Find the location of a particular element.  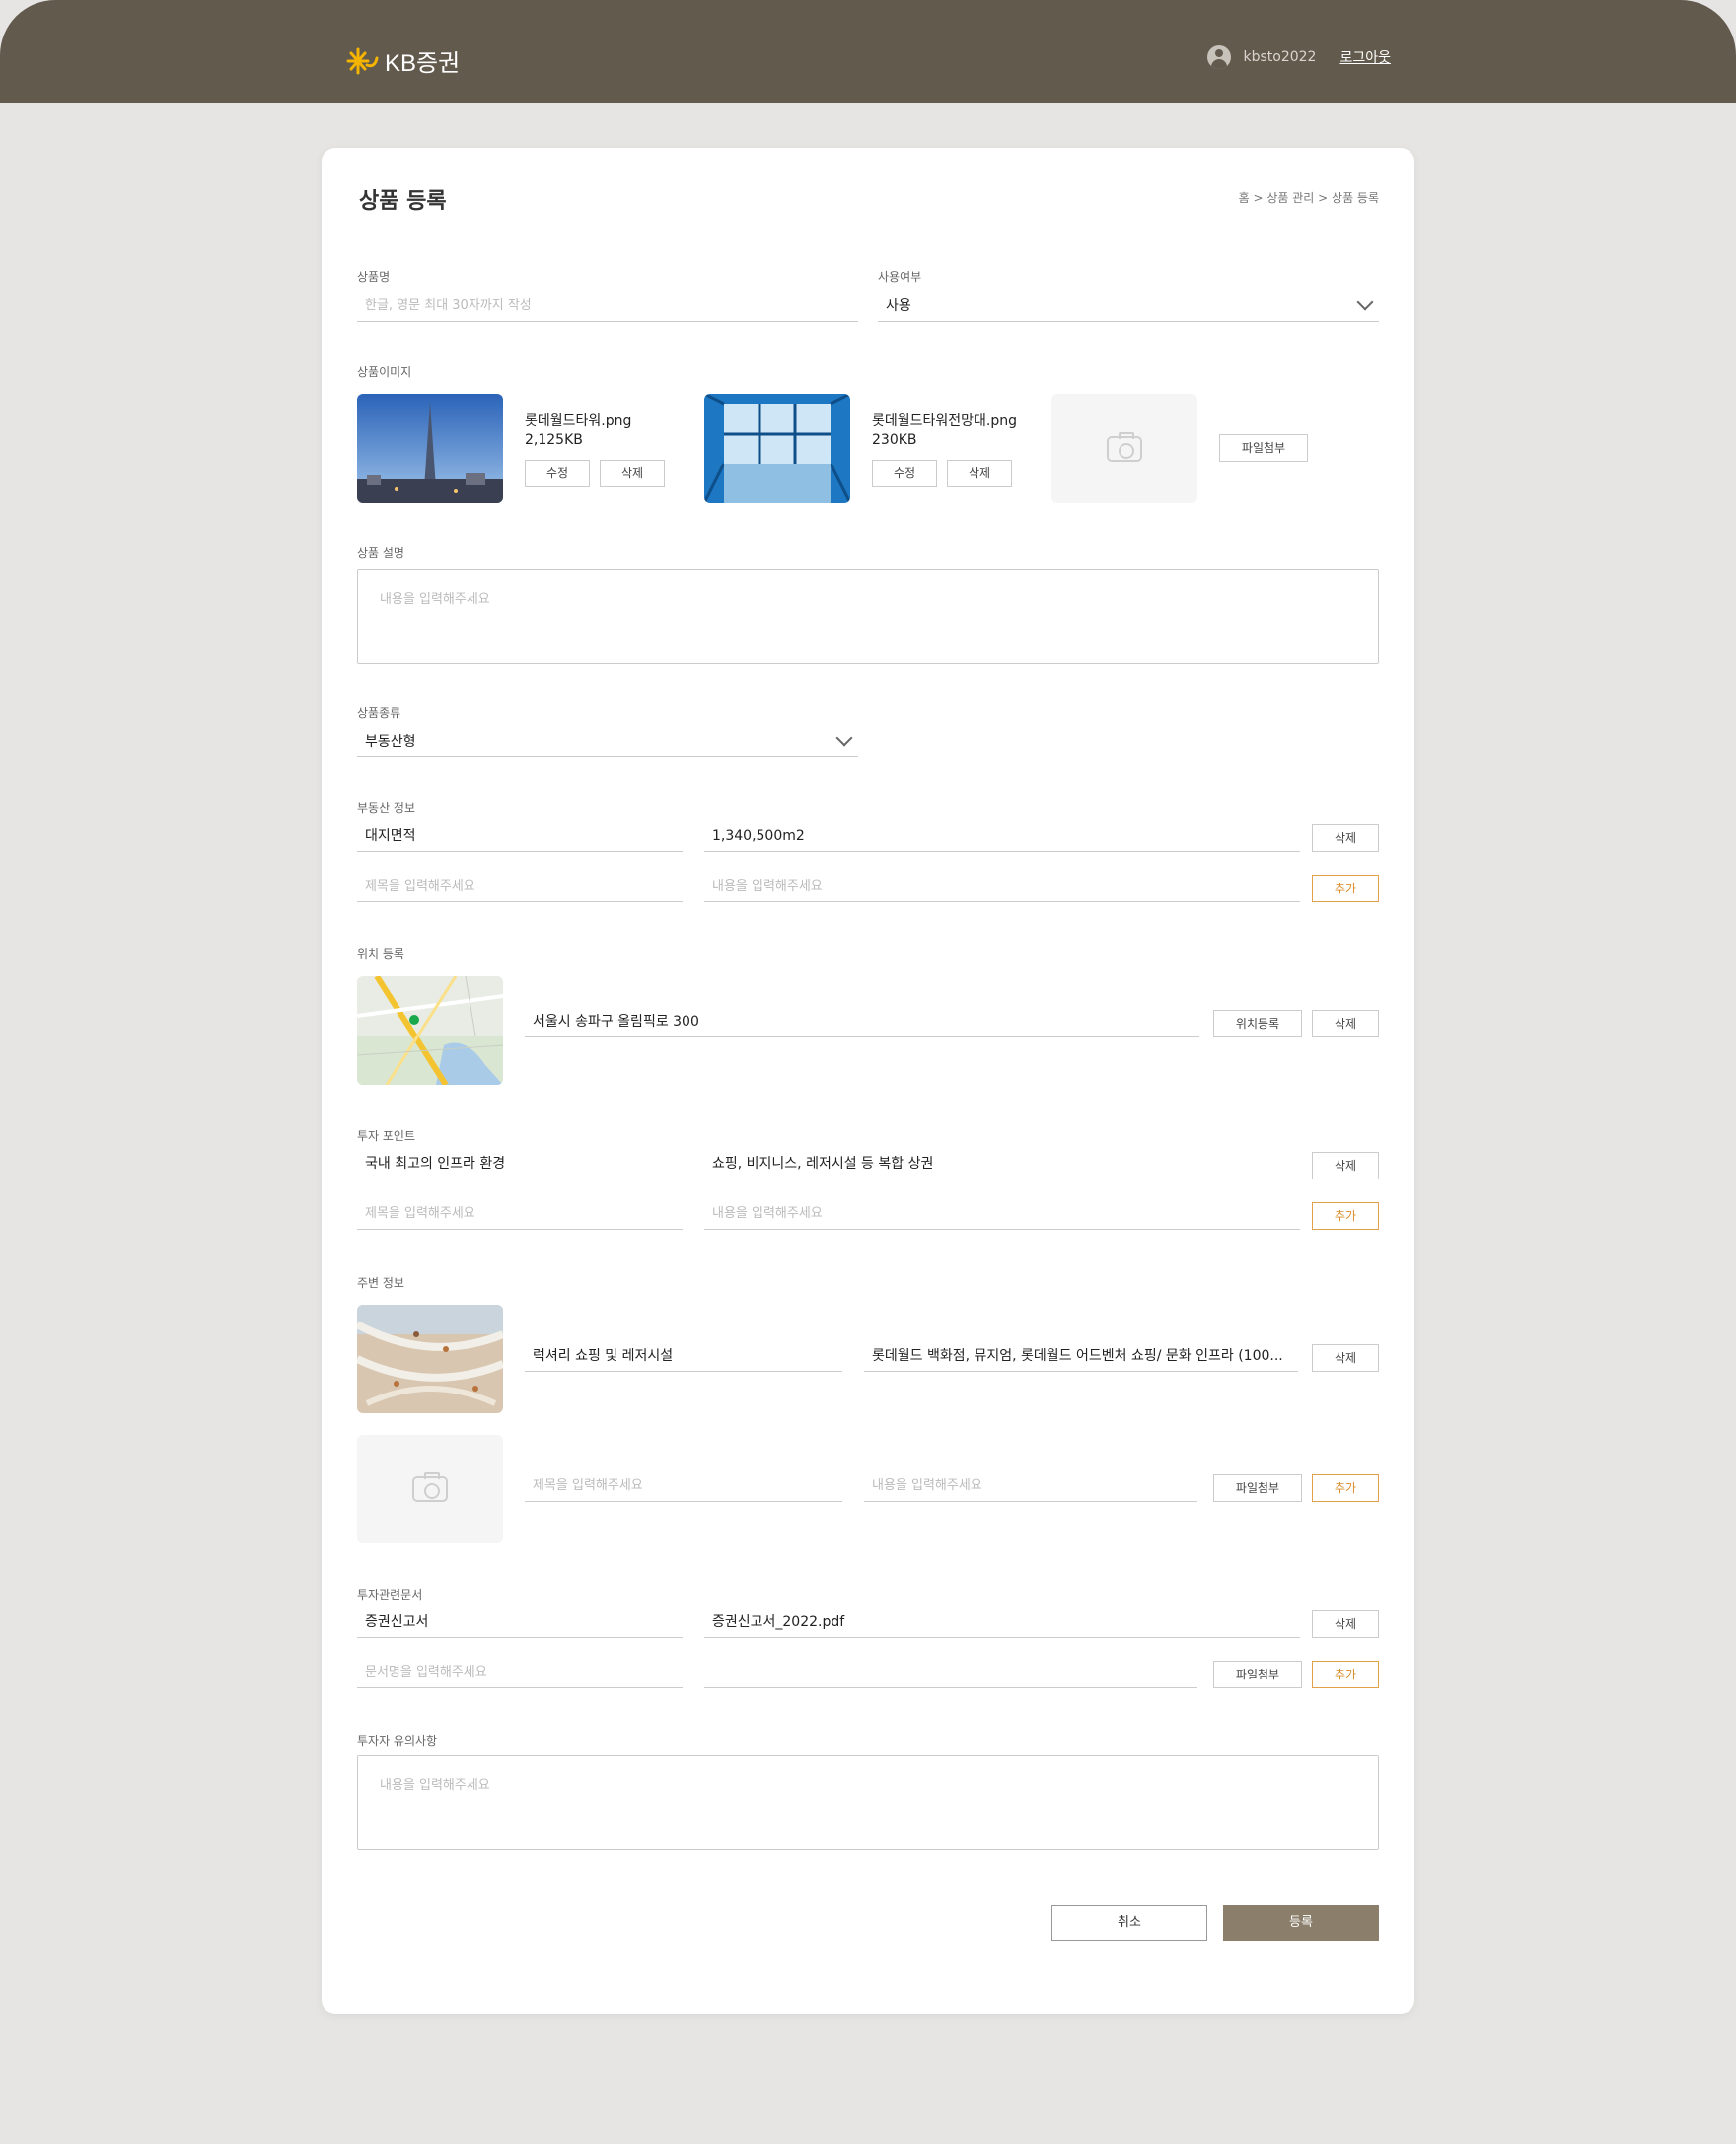

page-title: 상품 등록 is located at coordinates (403, 202).